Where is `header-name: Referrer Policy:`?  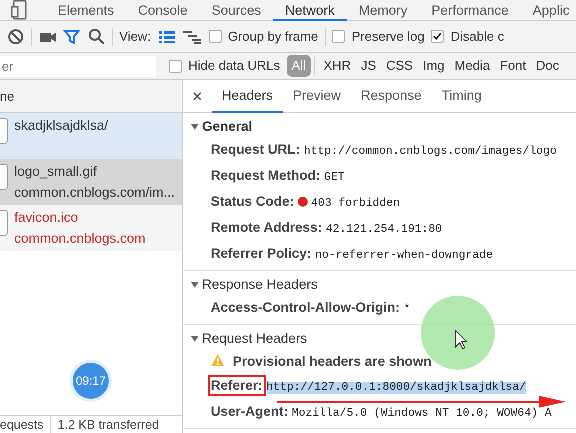
header-name: Referrer Policy: is located at coordinates (261, 253).